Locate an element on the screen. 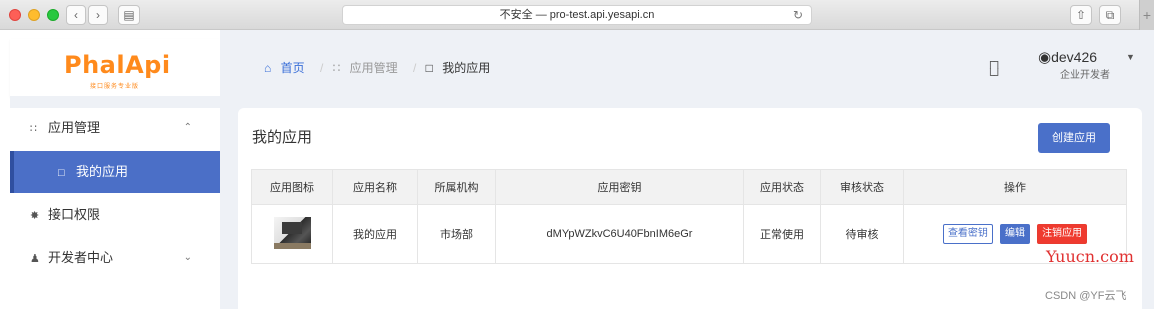 Image resolution: width=1154 pixels, height=309 pixels. column-header: 审核状态 is located at coordinates (862, 187).